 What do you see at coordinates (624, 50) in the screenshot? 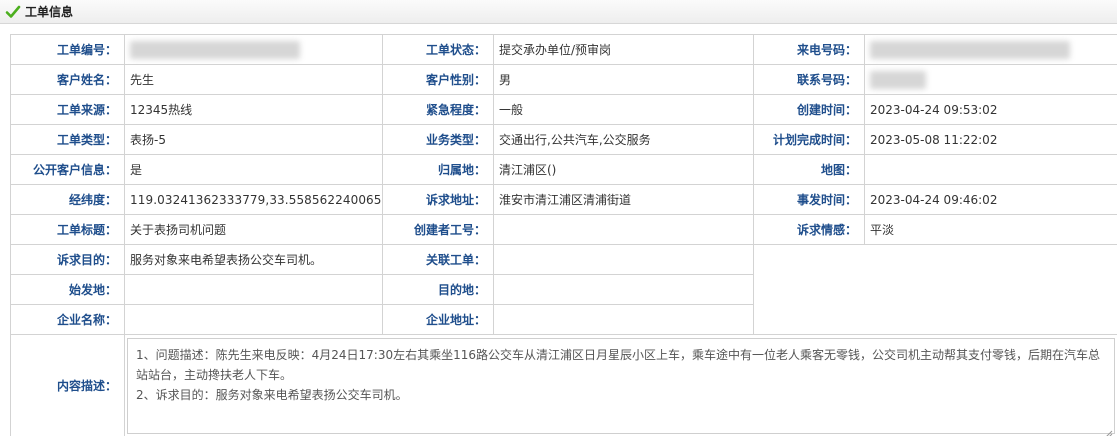
I see `value-order-status: 提交承办单位/预审岗` at bounding box center [624, 50].